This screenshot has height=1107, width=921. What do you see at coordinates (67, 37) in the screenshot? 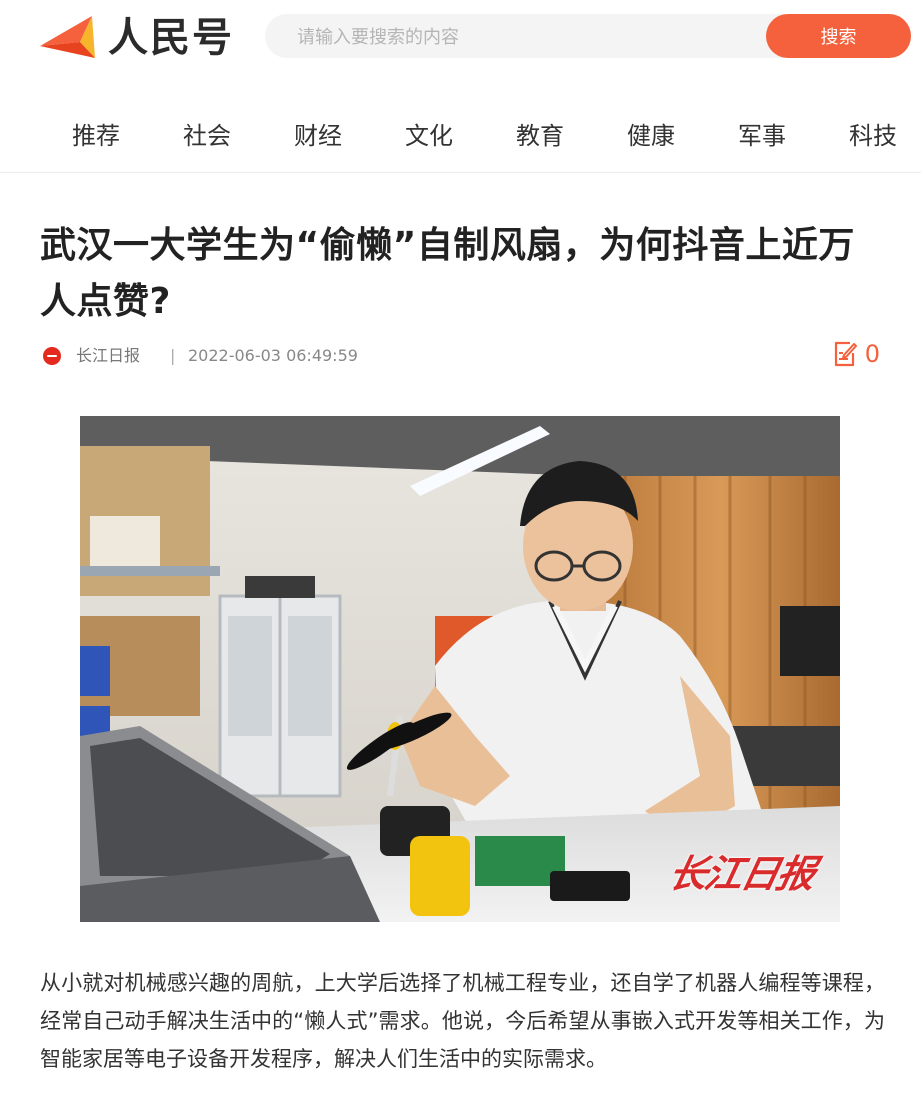
I see `renminhao-logo-icon` at bounding box center [67, 37].